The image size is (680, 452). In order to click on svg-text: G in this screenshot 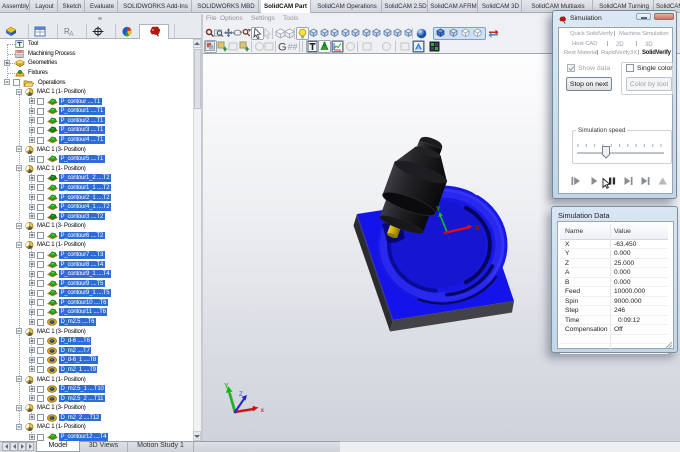, I will do `click(282, 47)`.